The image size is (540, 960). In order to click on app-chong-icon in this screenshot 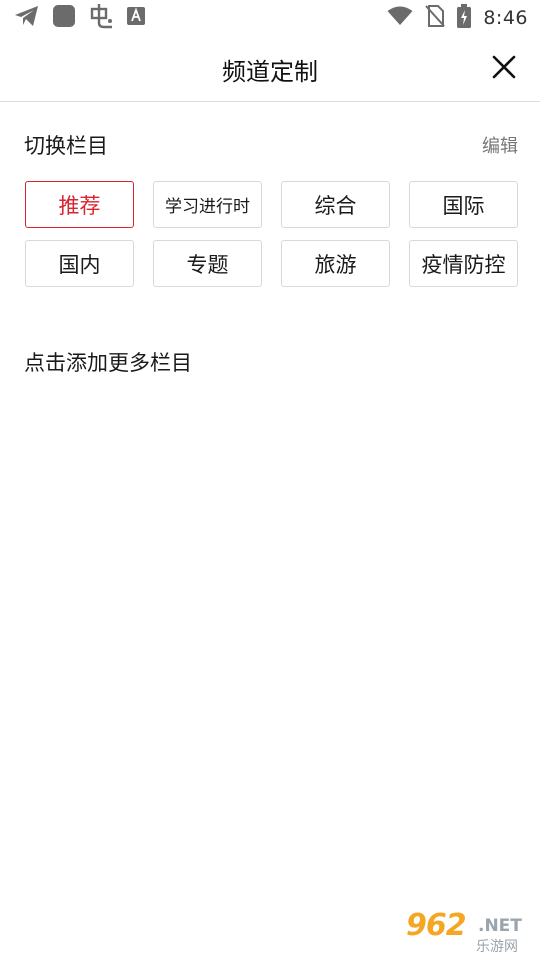, I will do `click(101, 18)`.